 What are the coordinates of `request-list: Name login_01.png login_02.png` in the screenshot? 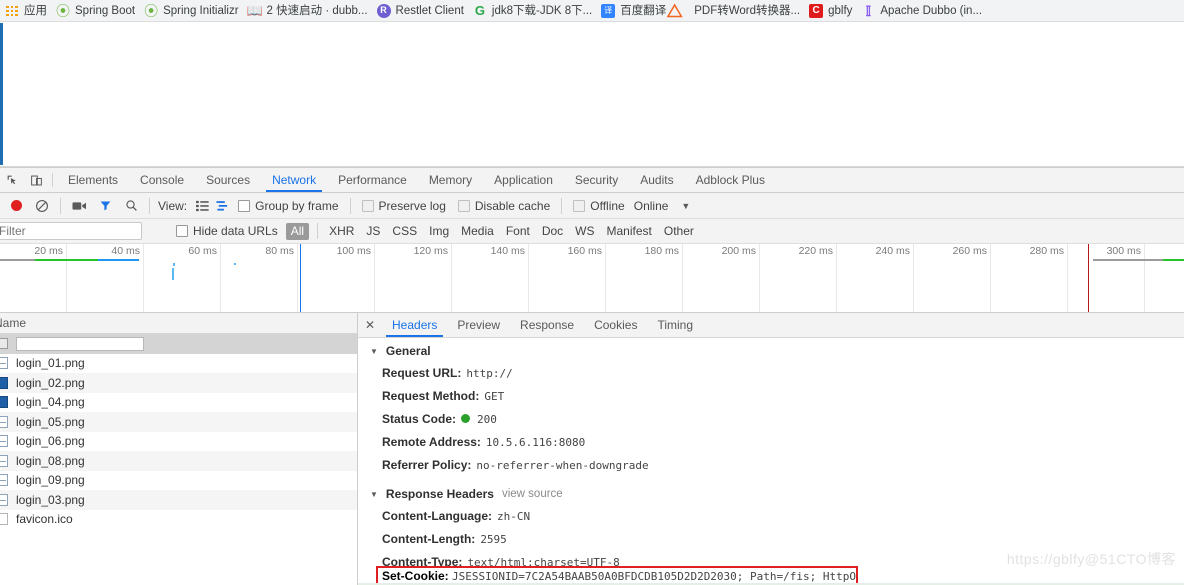 It's located at (179, 449).